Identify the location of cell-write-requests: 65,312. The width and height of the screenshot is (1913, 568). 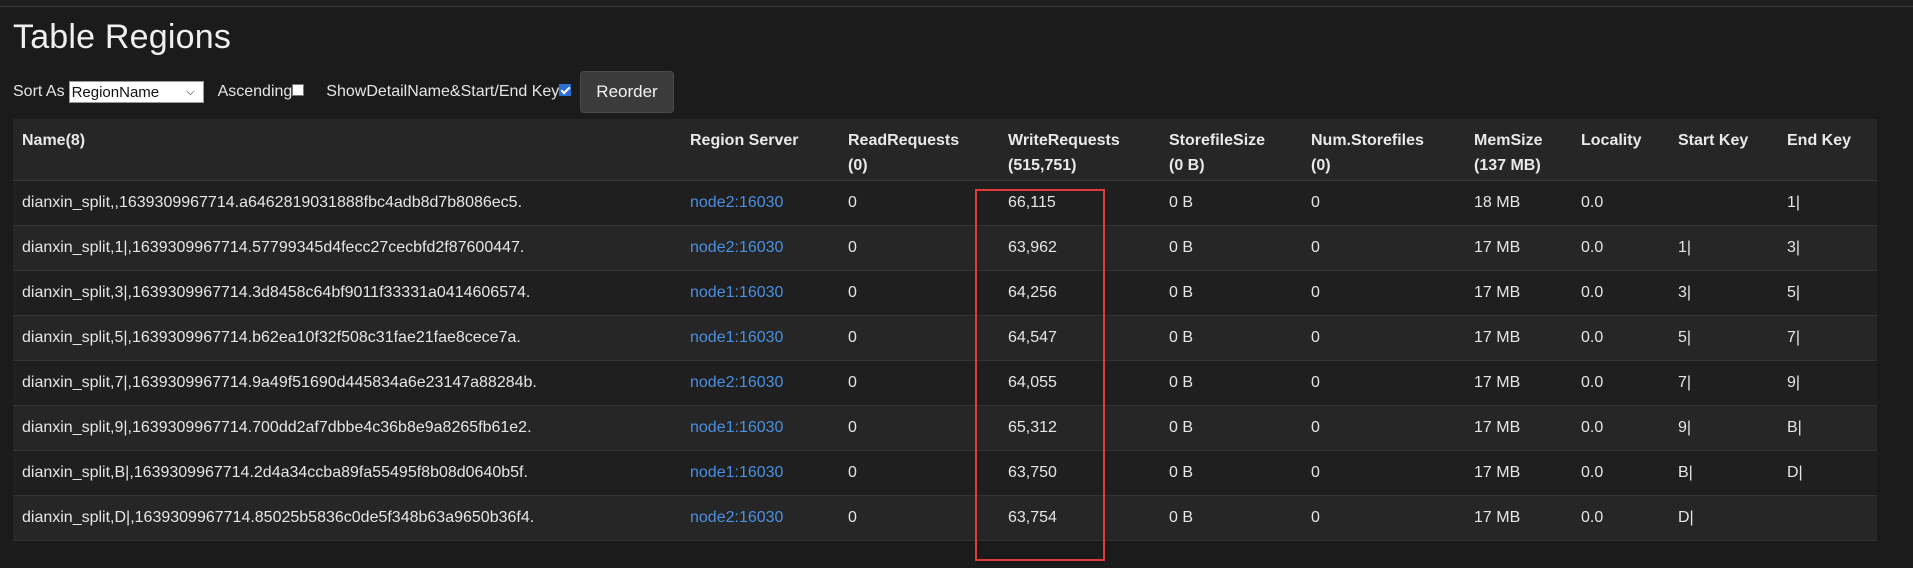
(1079, 428).